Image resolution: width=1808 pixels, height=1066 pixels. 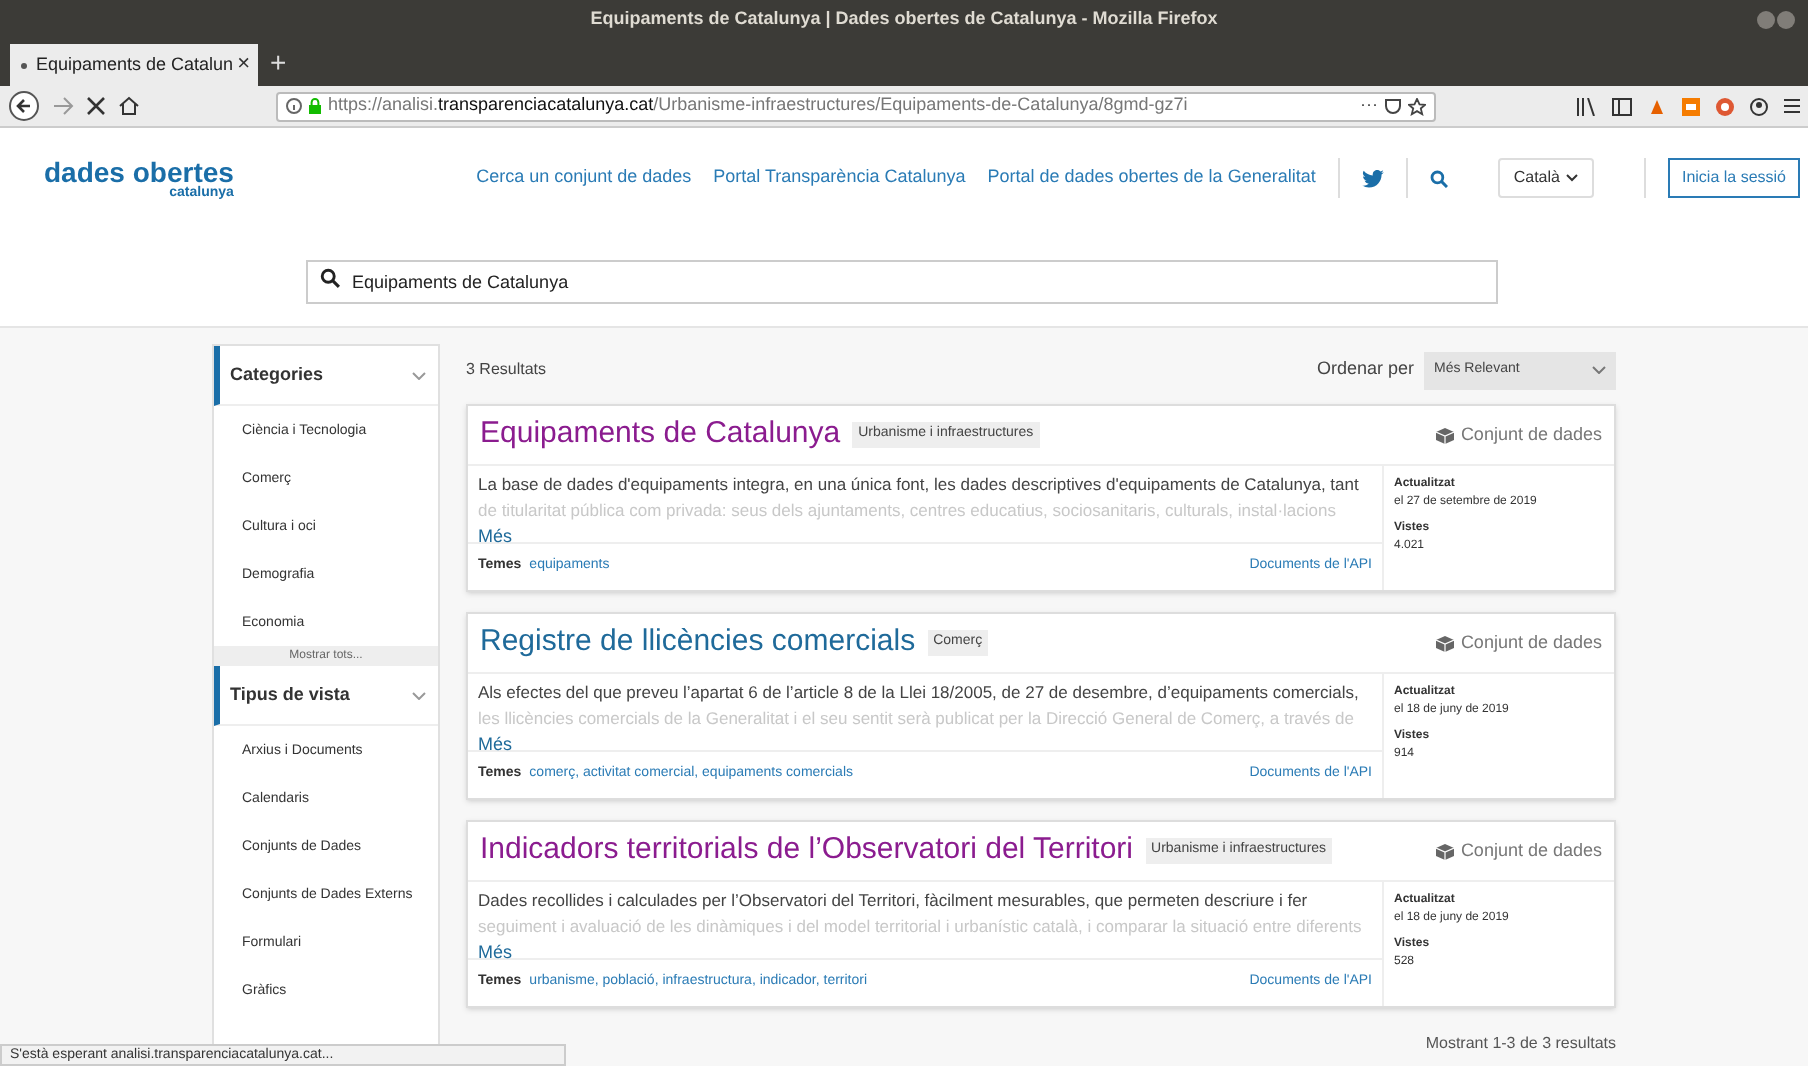 I want to click on new-tab-button: +, so click(x=278, y=63).